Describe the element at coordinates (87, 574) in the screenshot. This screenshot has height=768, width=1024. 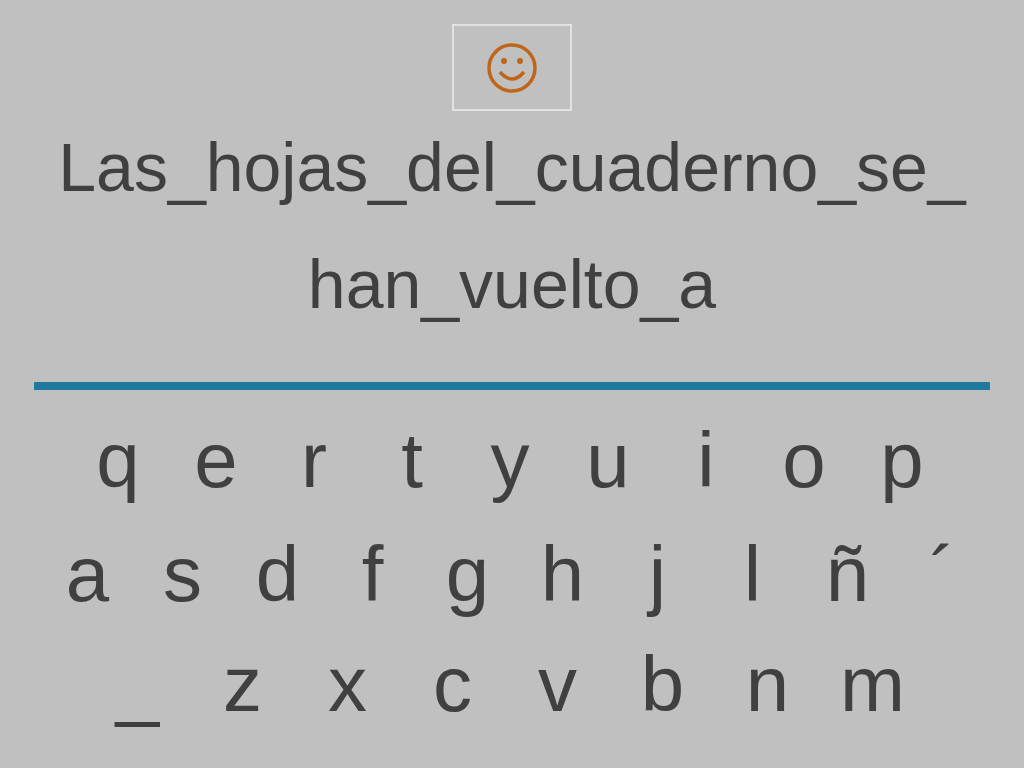
I see `letter-key: a` at that location.